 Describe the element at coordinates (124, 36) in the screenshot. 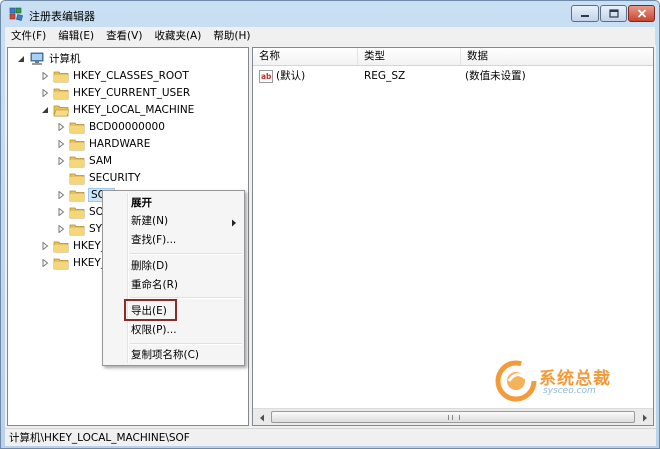

I see `menu-view: 查看(V)` at that location.